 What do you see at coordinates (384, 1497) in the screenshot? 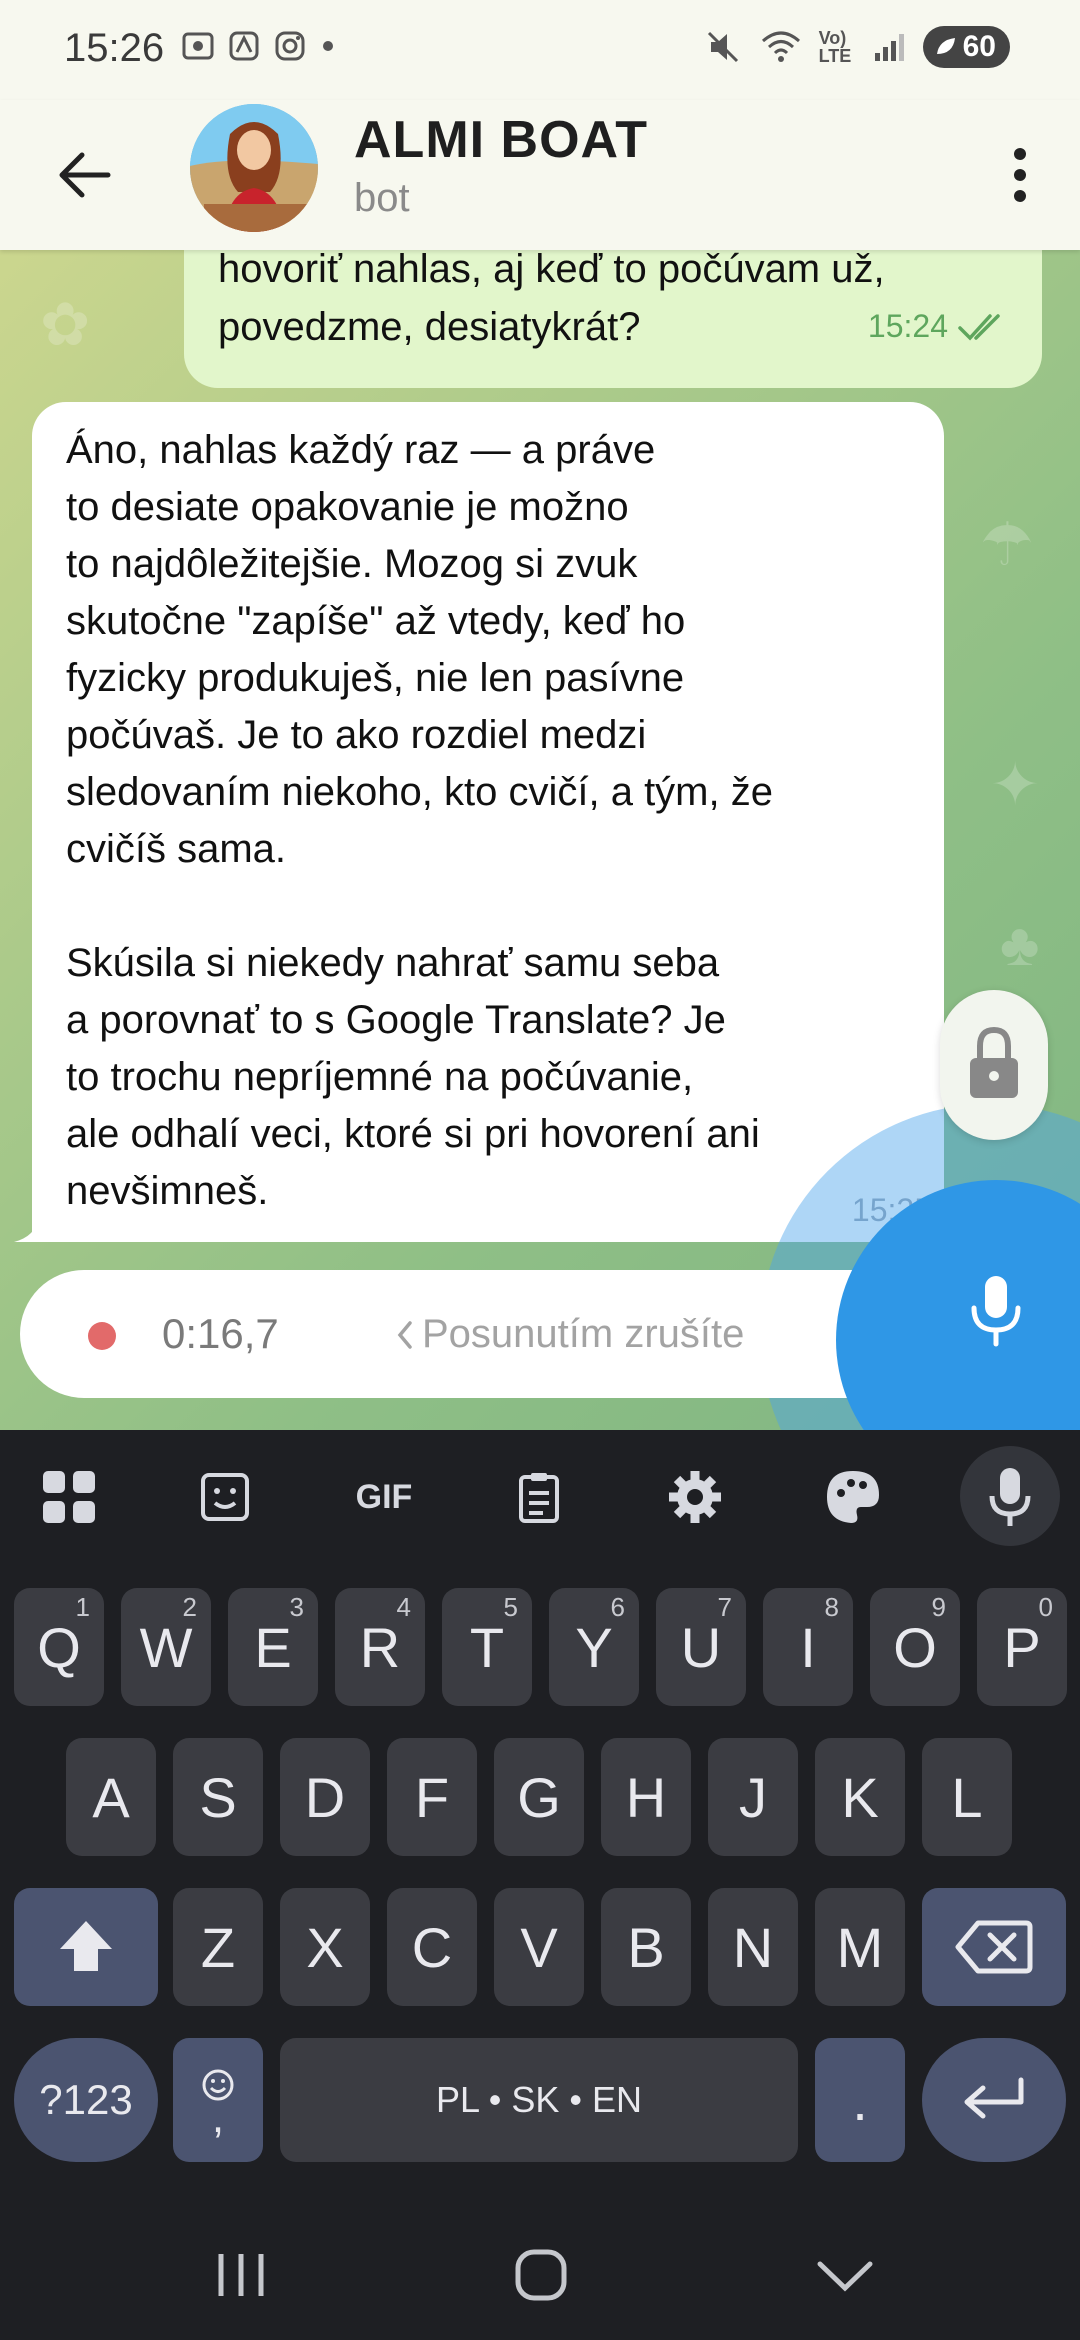
I see `gif-button: GIF` at bounding box center [384, 1497].